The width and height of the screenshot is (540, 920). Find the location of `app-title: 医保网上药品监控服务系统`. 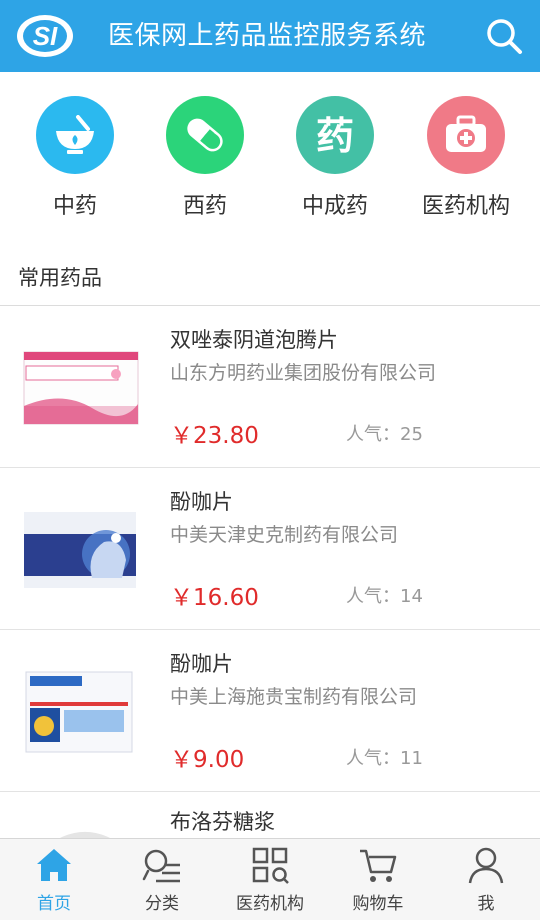

app-title: 医保网上药品监控服务系统 is located at coordinates (267, 36).